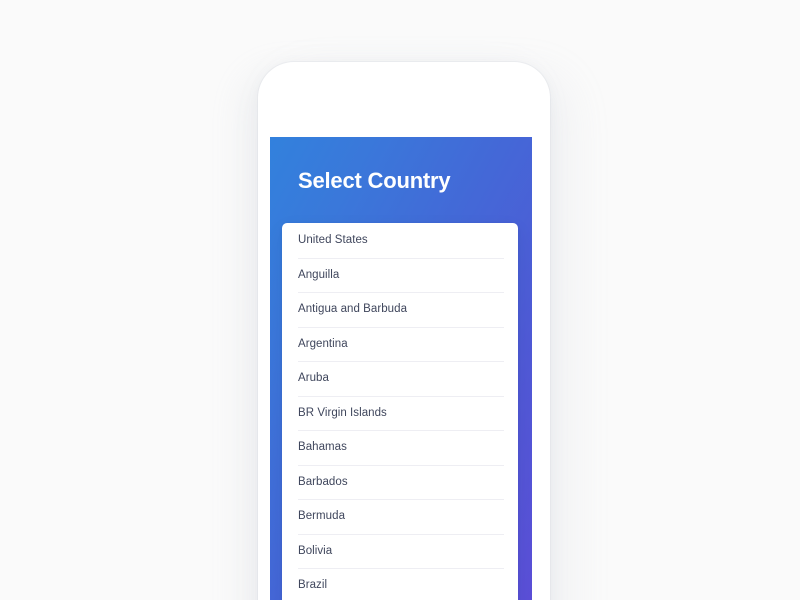 The image size is (800, 600). Describe the element at coordinates (400, 584) in the screenshot. I see `list-item: Brazil` at that location.